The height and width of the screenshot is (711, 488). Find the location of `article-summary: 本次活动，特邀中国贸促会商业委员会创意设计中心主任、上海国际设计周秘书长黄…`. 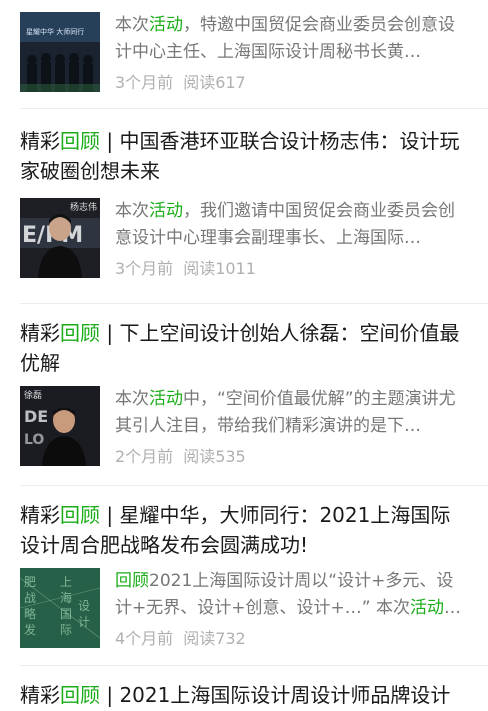

article-summary: 本次活动，特邀中国贸促会商业委员会创意设计中心主任、上海国际设计周秘书长黄… is located at coordinates (285, 38).